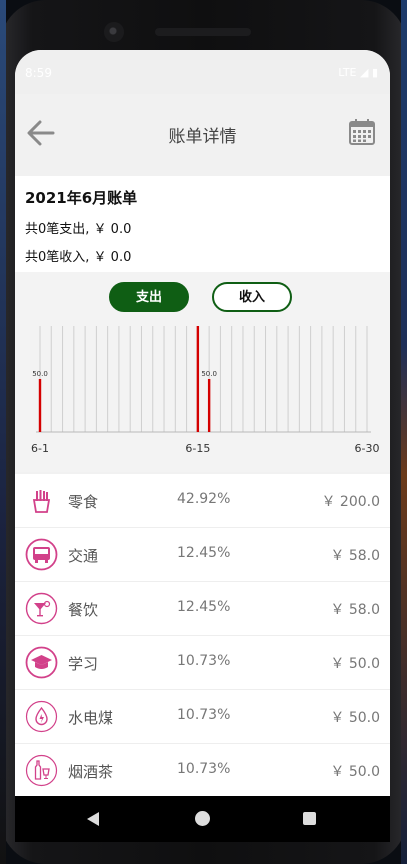 The height and width of the screenshot is (864, 407). Describe the element at coordinates (358, 72) in the screenshot. I see `status-icons: LTE ◢ ▮` at that location.